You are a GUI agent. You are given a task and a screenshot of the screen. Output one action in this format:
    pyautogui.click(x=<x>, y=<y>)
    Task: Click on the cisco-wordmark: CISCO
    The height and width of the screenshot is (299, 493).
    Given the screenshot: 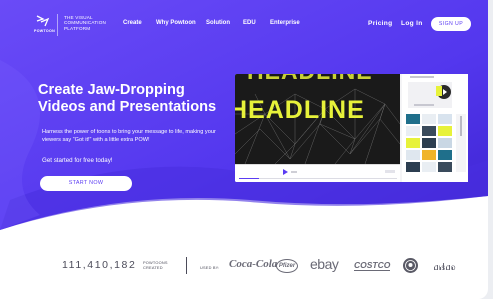 What is the action you would take?
    pyautogui.click(x=445, y=269)
    